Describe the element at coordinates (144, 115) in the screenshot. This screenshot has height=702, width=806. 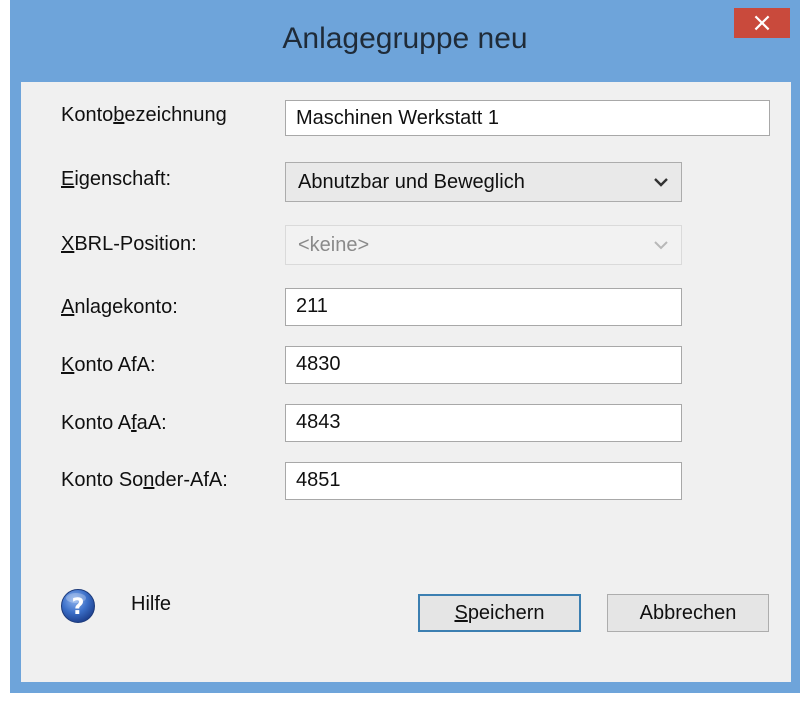
I see `kontobezeichnung-label: Kontobezeichnung` at that location.